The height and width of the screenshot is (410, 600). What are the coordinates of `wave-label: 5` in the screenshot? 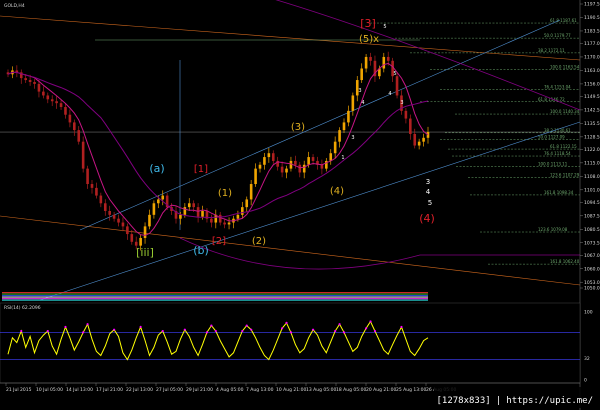 It's located at (430, 203).